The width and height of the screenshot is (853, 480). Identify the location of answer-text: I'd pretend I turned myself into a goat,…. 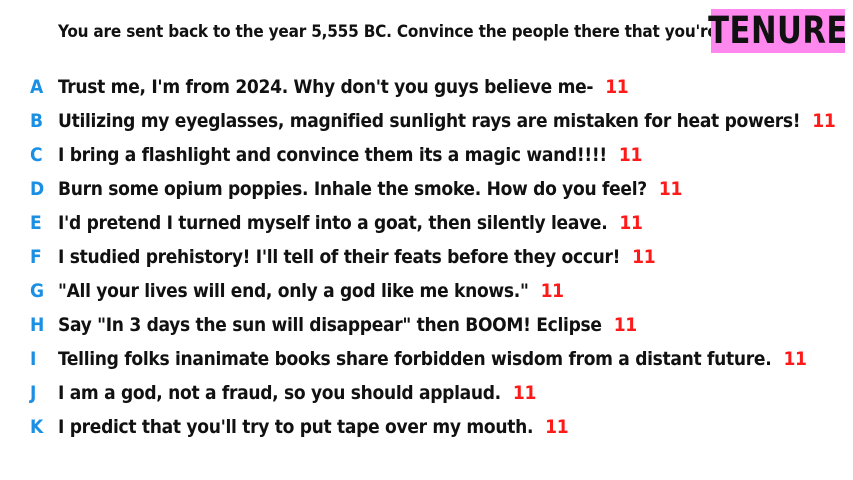
(350, 223).